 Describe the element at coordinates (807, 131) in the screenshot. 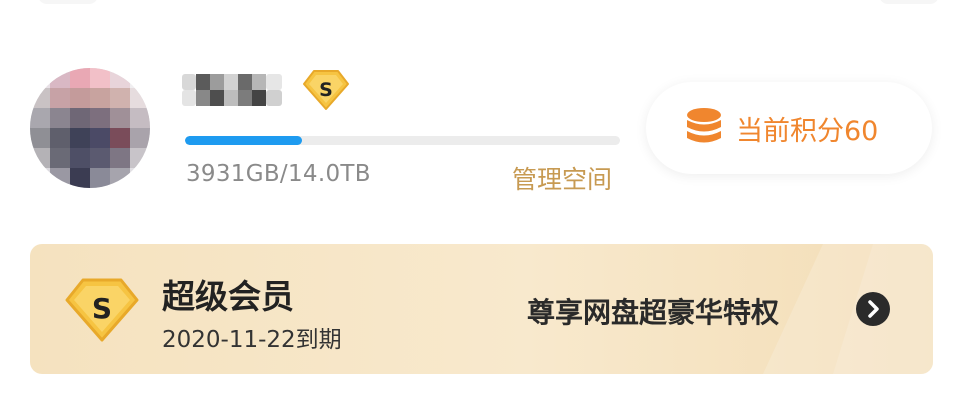

I see `points-label: 当前积分60` at that location.